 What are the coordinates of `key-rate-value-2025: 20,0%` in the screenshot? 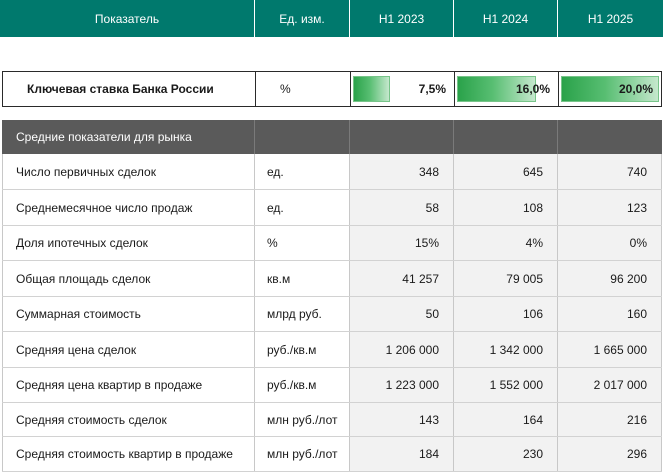 It's located at (635, 89).